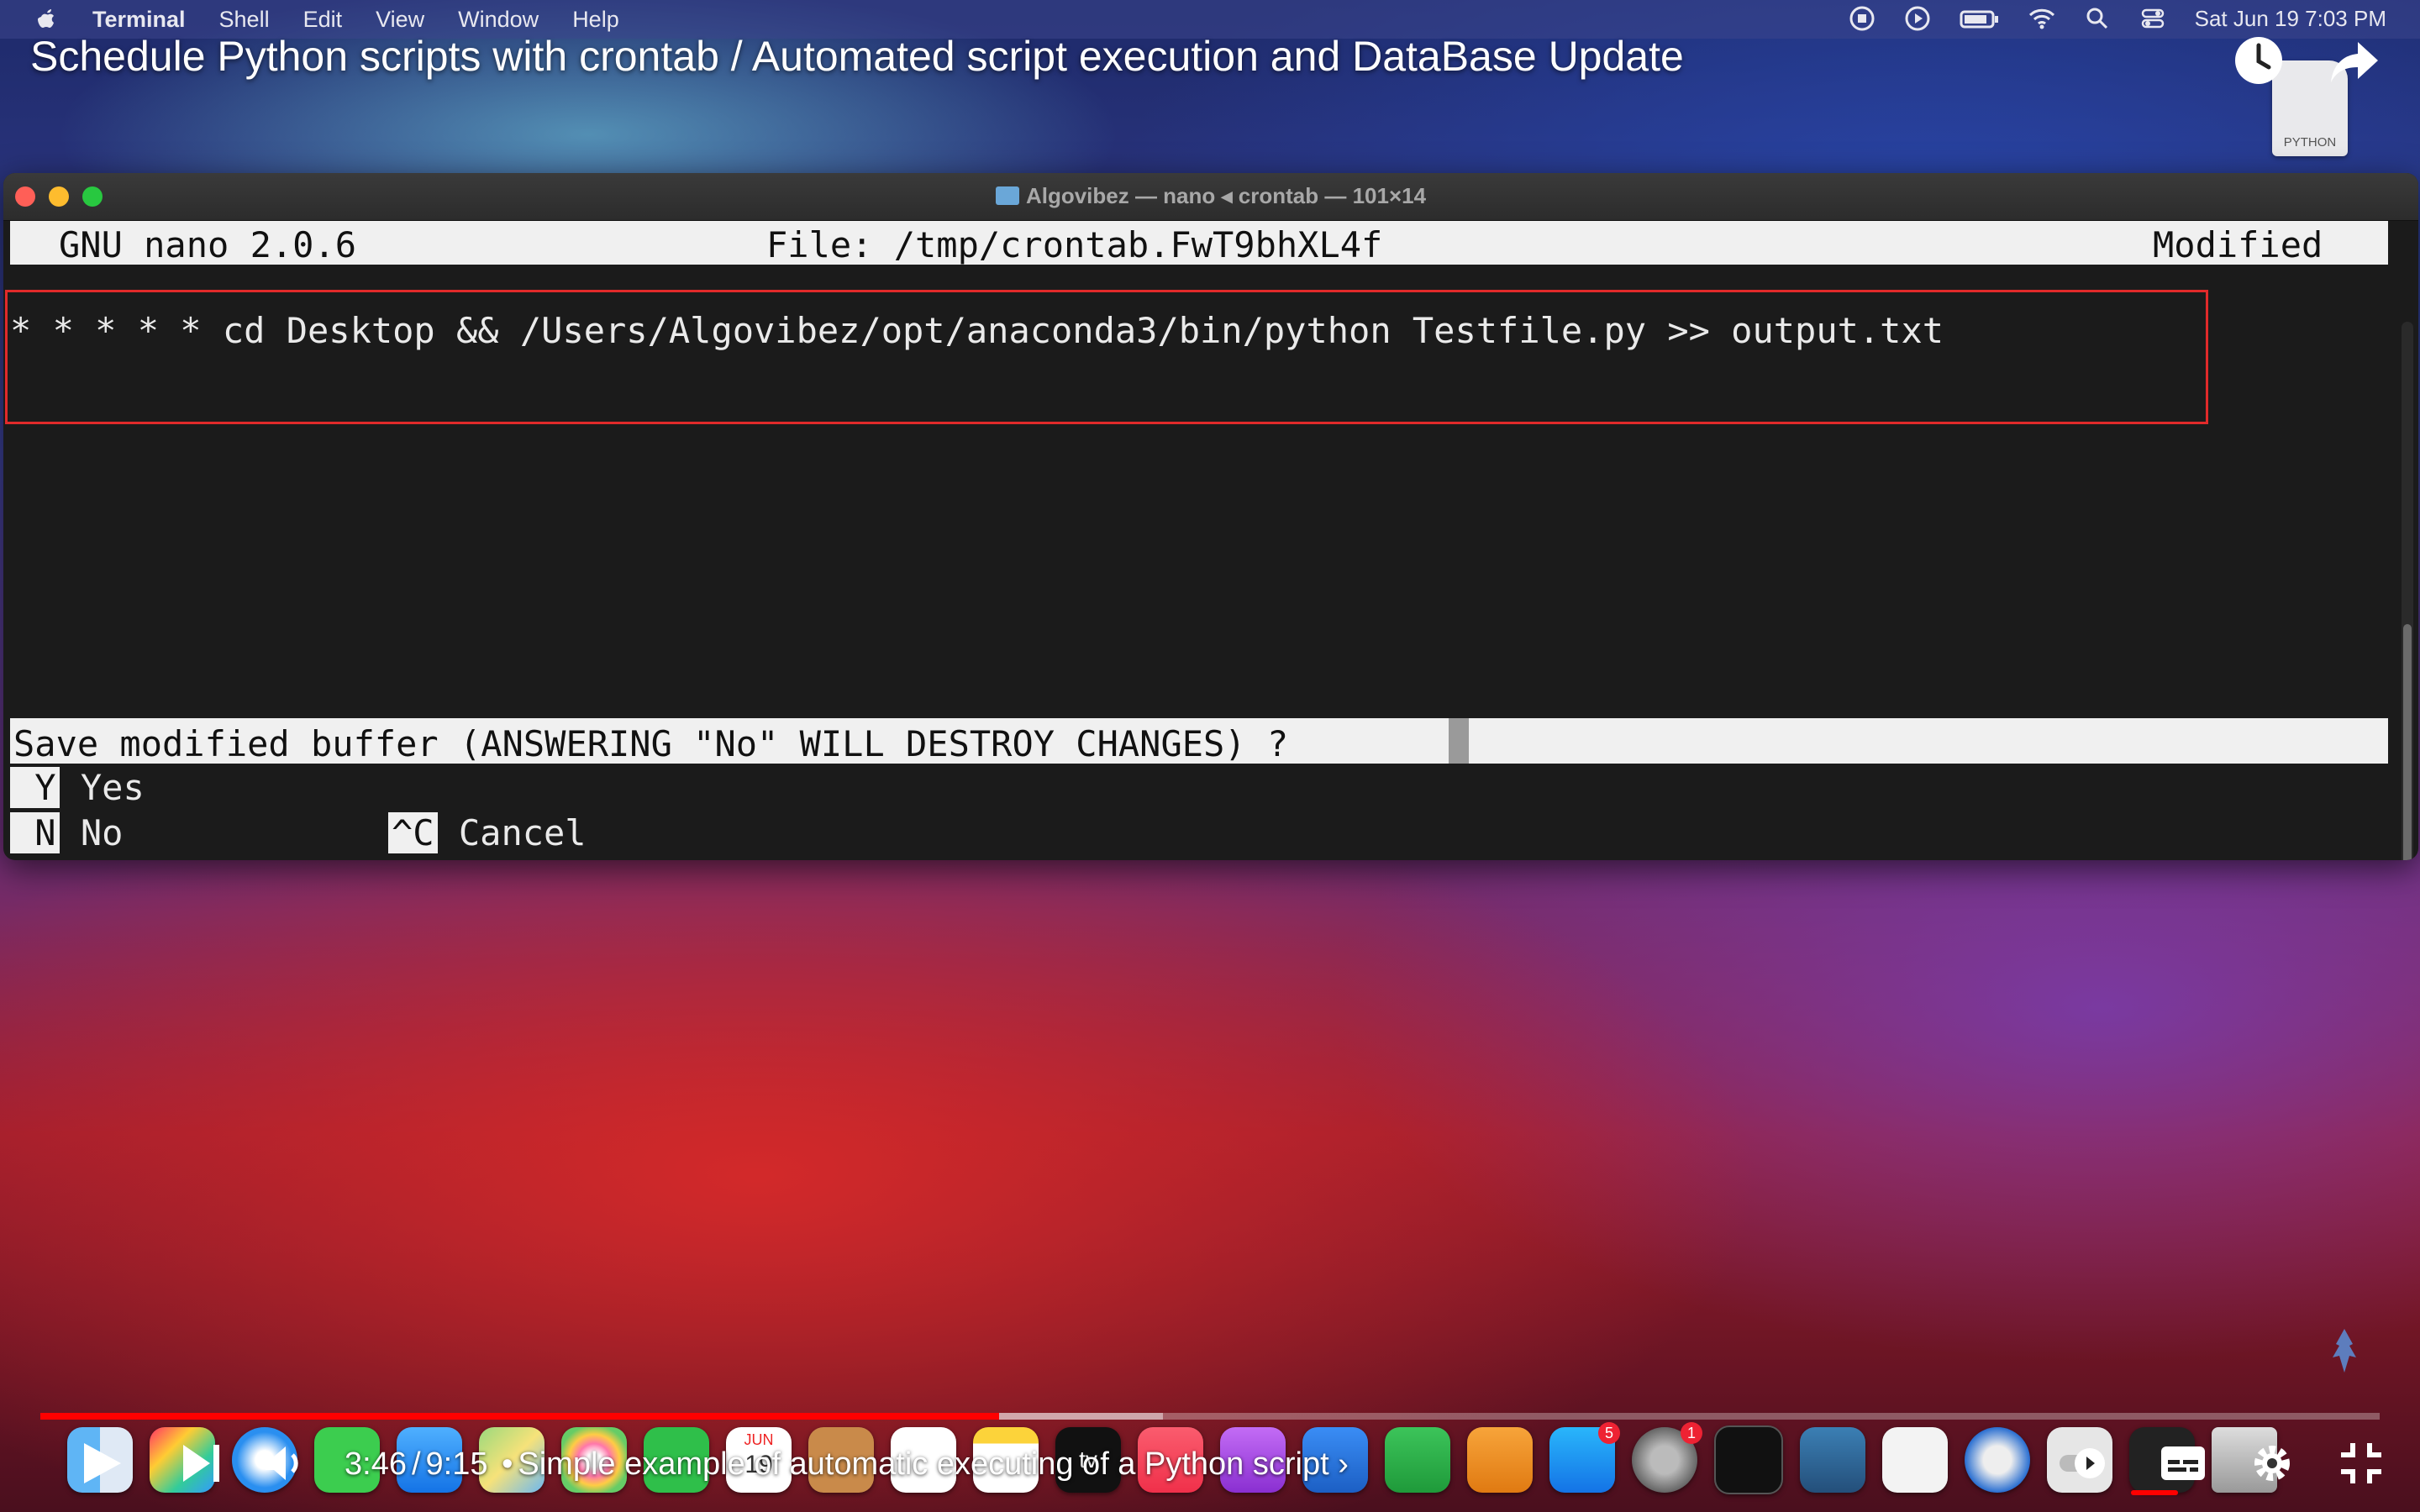 This screenshot has width=2420, height=1512. What do you see at coordinates (2152, 18) in the screenshot?
I see `control-center-icon` at bounding box center [2152, 18].